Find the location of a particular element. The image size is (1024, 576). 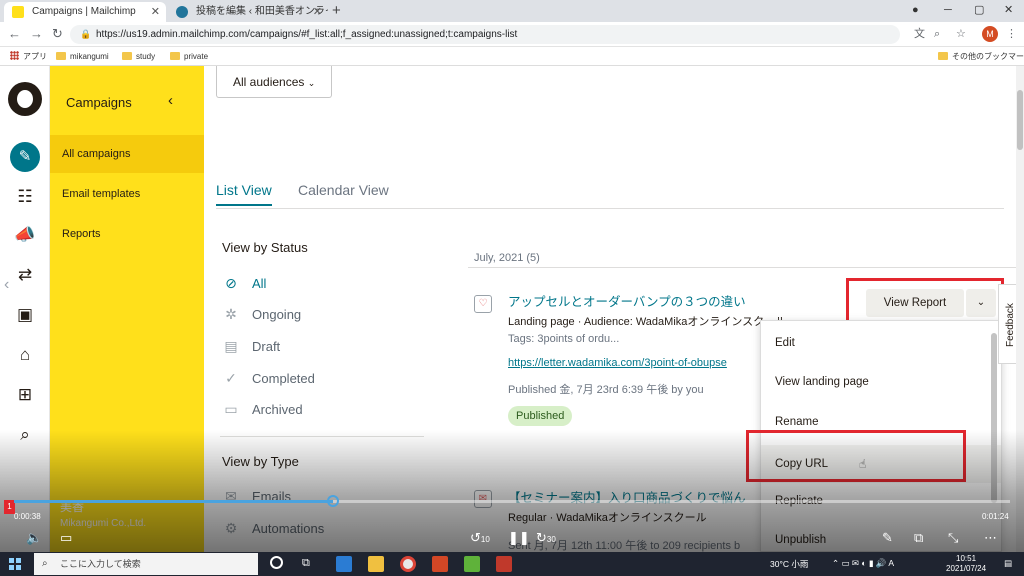

automation-gear-icon: ⚙ is located at coordinates (231, 528).